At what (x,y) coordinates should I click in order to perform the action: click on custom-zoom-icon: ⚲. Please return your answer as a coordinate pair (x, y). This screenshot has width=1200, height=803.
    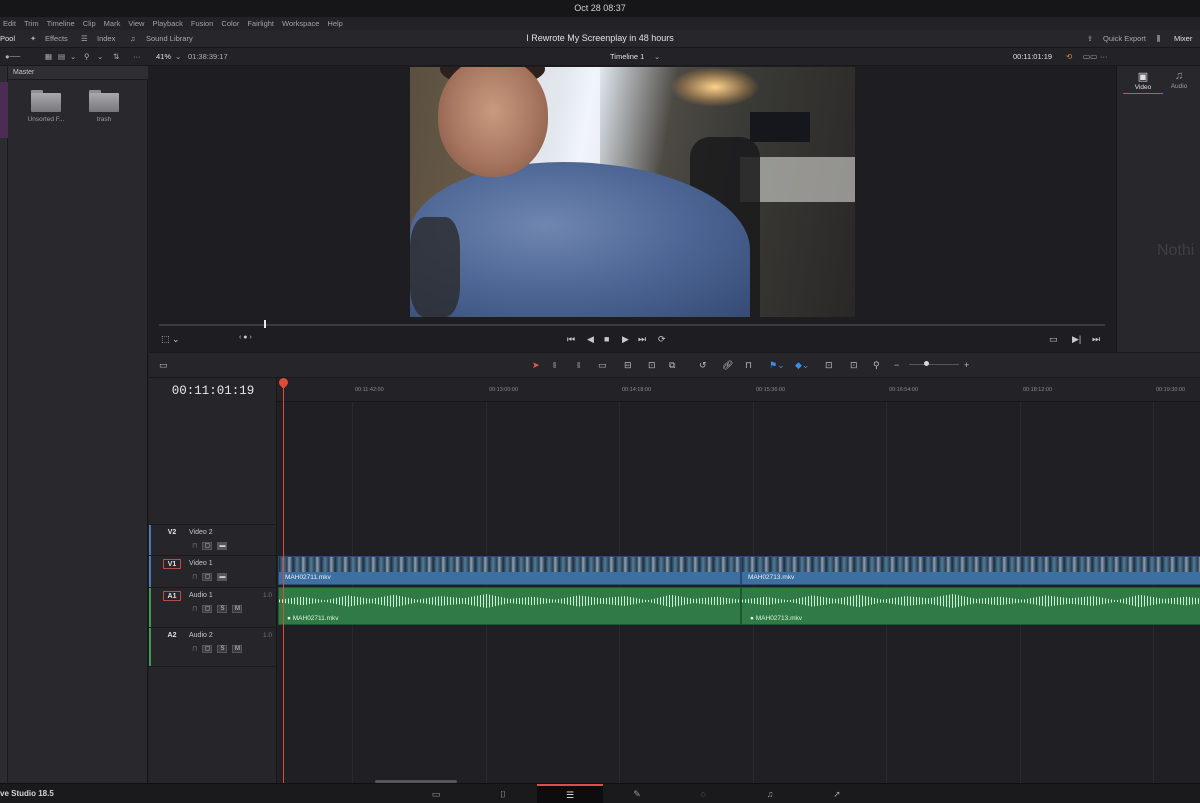
    Looking at the image, I should click on (876, 365).